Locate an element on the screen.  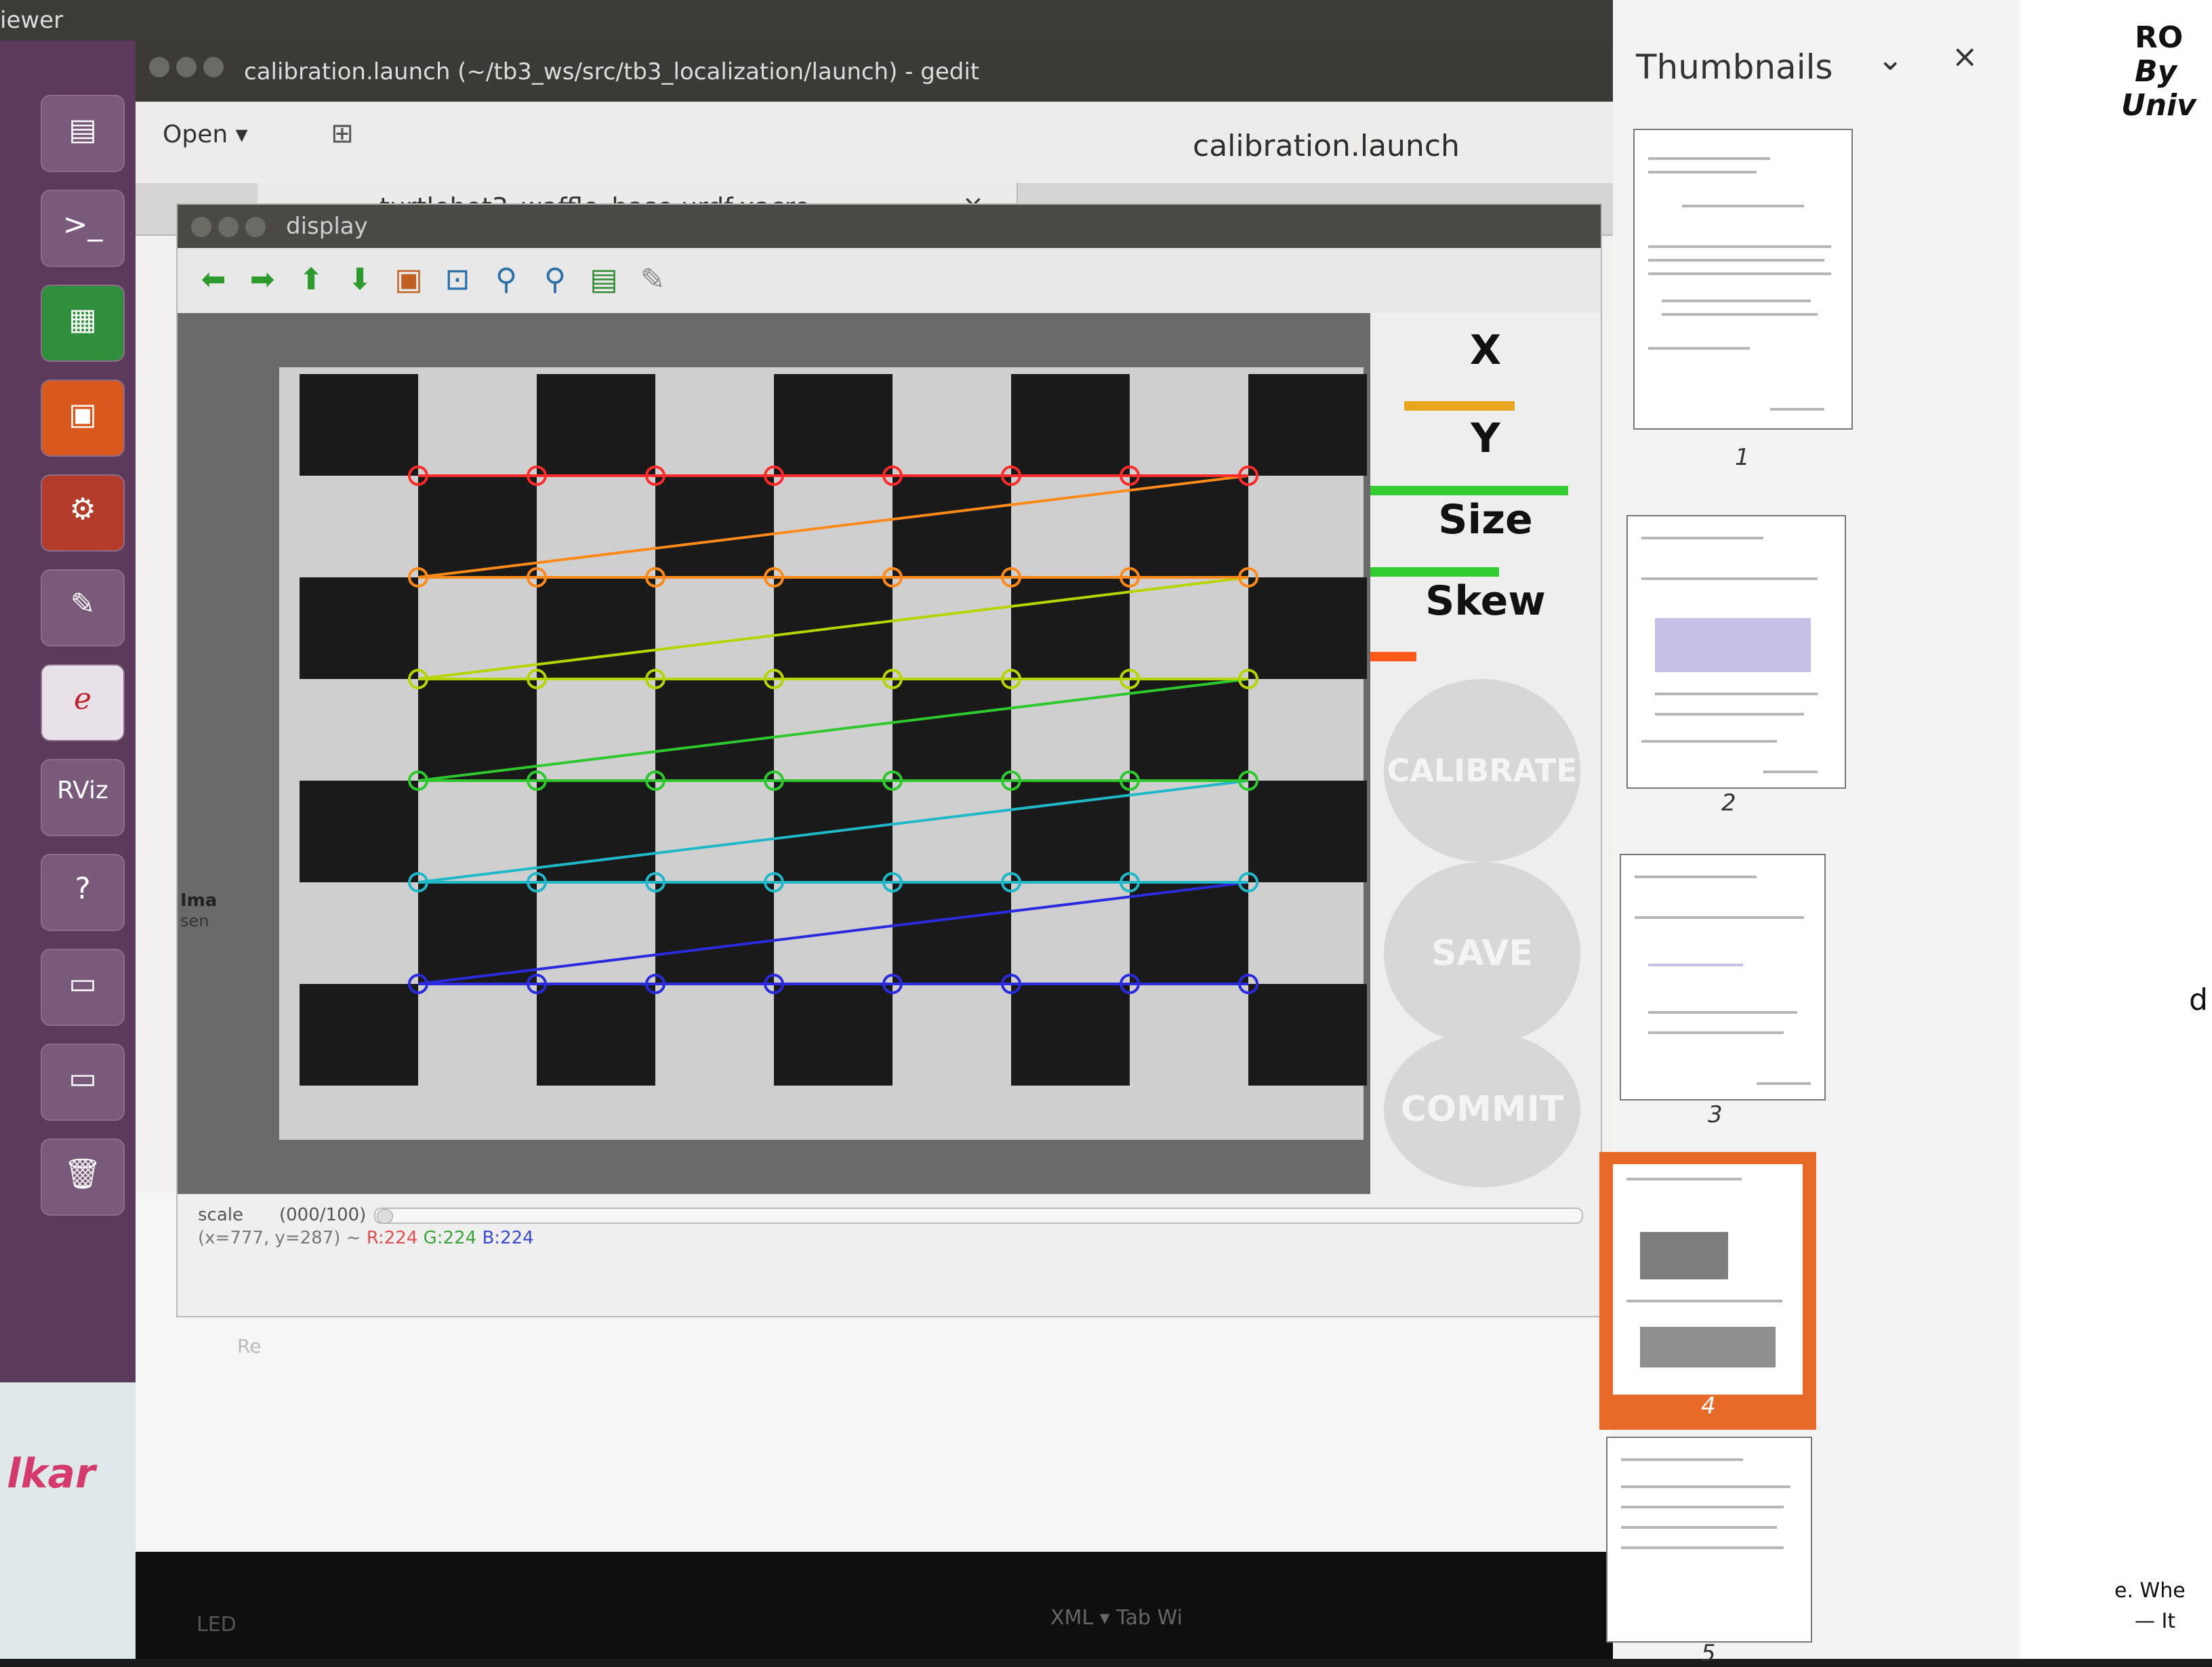
display-titlebar: display is located at coordinates (889, 226).